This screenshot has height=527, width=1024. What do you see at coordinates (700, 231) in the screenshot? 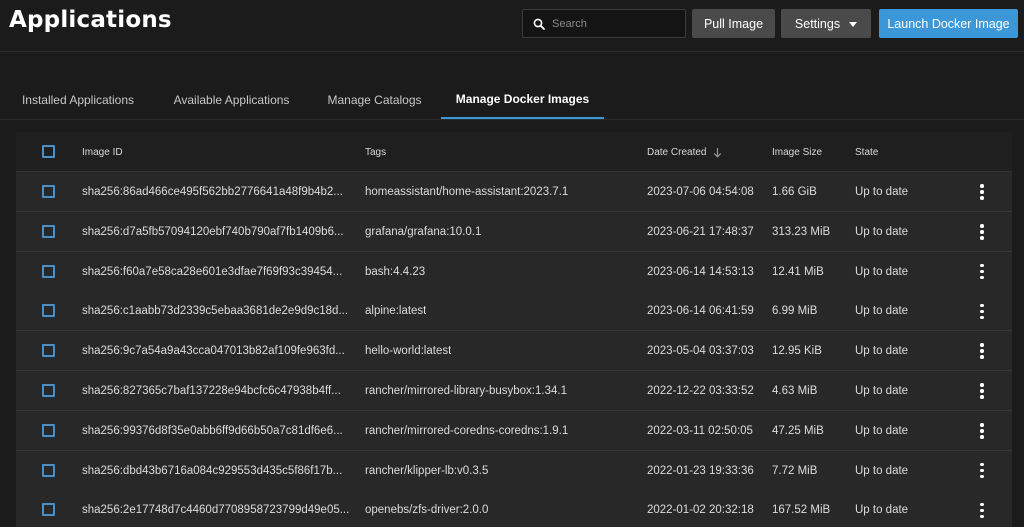
I see `date-created-cell: 2023-06-21 17:48:37` at bounding box center [700, 231].